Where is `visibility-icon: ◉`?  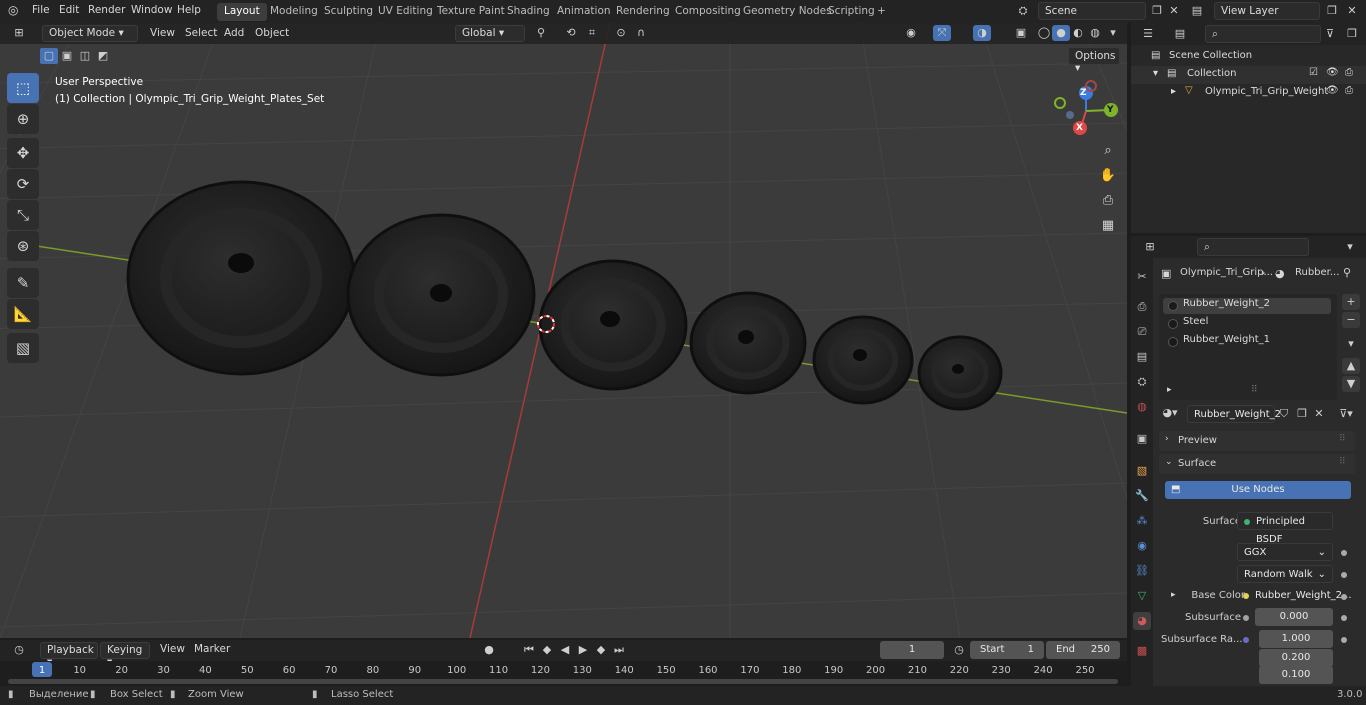 visibility-icon: ◉ is located at coordinates (911, 33).